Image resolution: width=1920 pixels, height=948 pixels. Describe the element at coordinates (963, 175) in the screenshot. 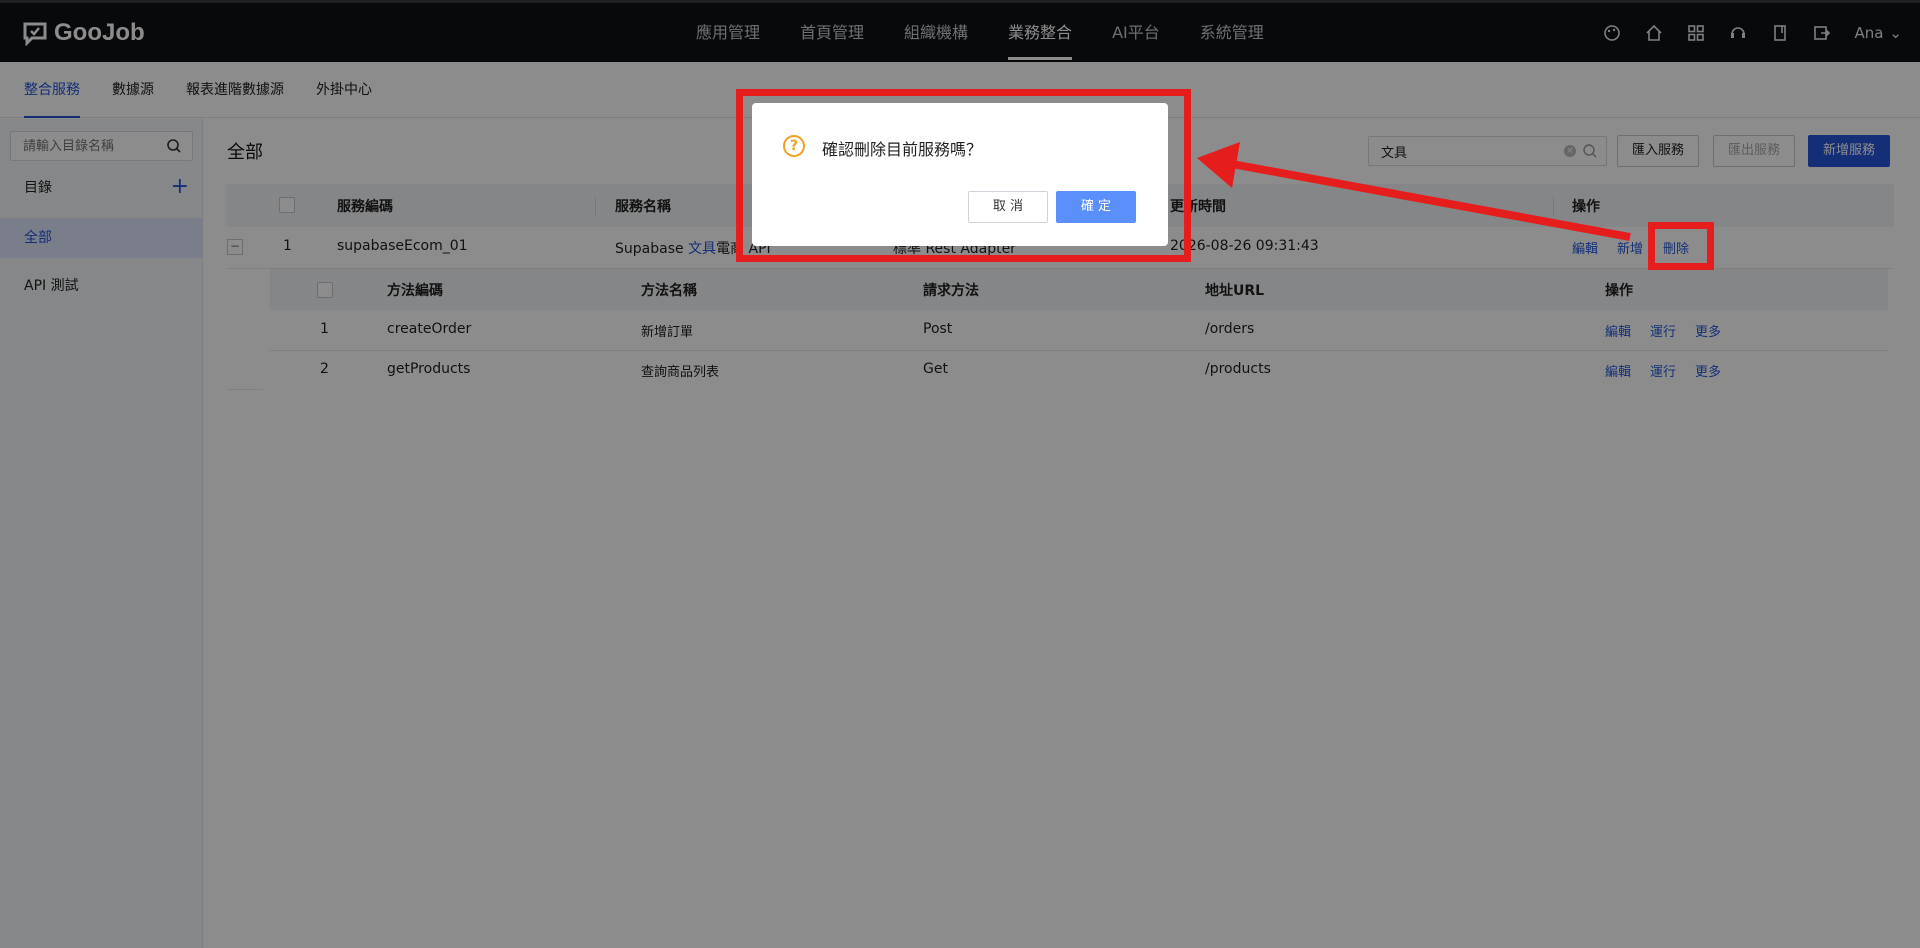

I see `annotation-box-dialog` at that location.